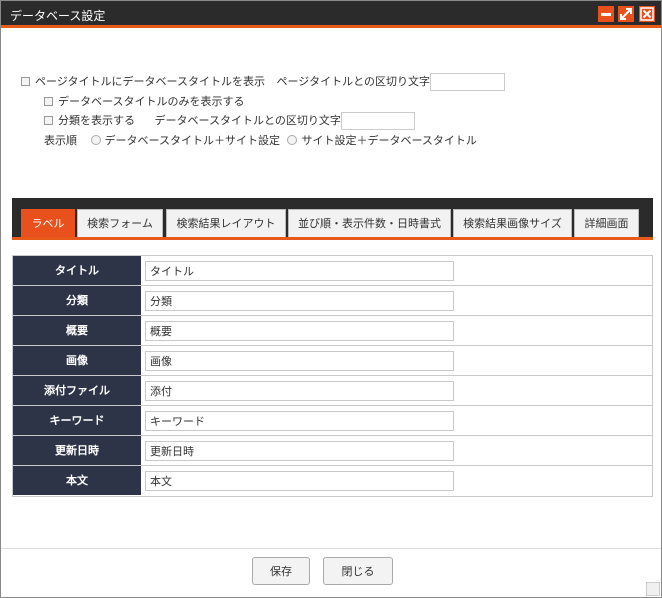 This screenshot has height=598, width=662. What do you see at coordinates (299, 361) in the screenshot?
I see `field-input-image` at bounding box center [299, 361].